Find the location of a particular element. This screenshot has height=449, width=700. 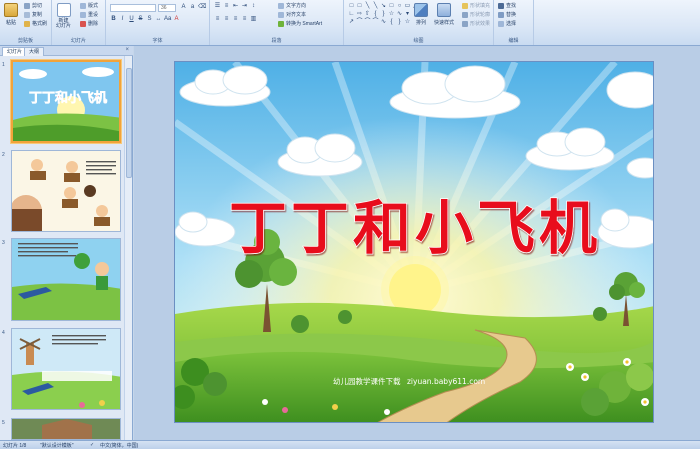

effects-icon is located at coordinates (465, 23).